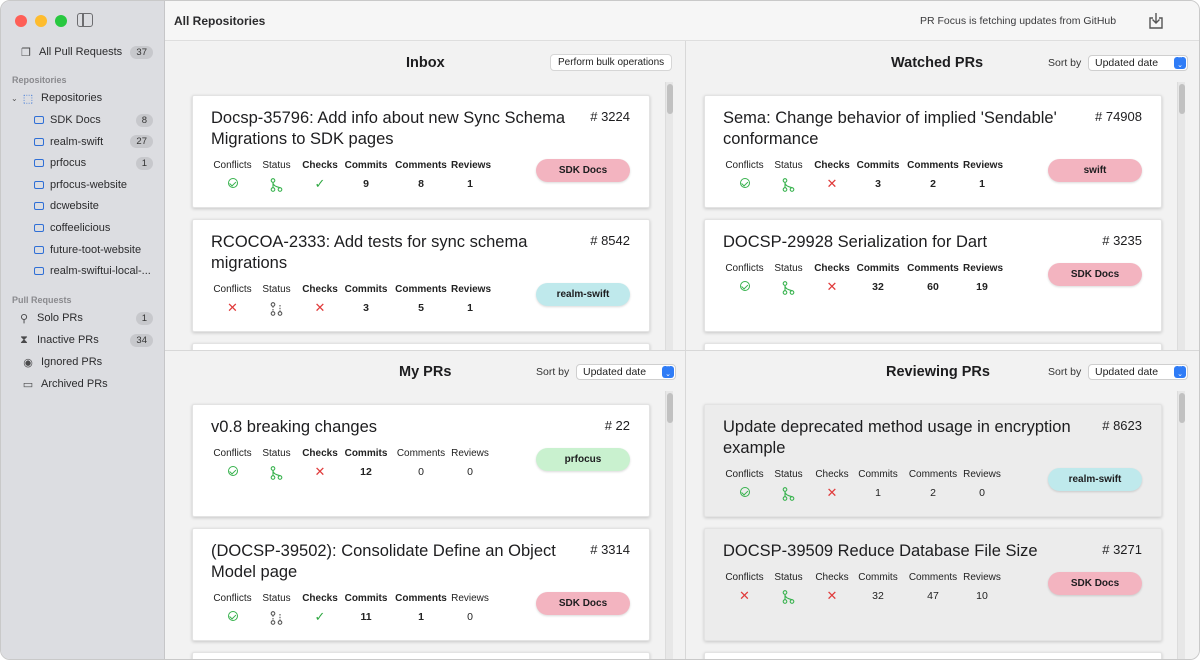 The width and height of the screenshot is (1200, 660). What do you see at coordinates (96, 249) in the screenshot?
I see `sidebar-item-label: future-toot-website` at bounding box center [96, 249].